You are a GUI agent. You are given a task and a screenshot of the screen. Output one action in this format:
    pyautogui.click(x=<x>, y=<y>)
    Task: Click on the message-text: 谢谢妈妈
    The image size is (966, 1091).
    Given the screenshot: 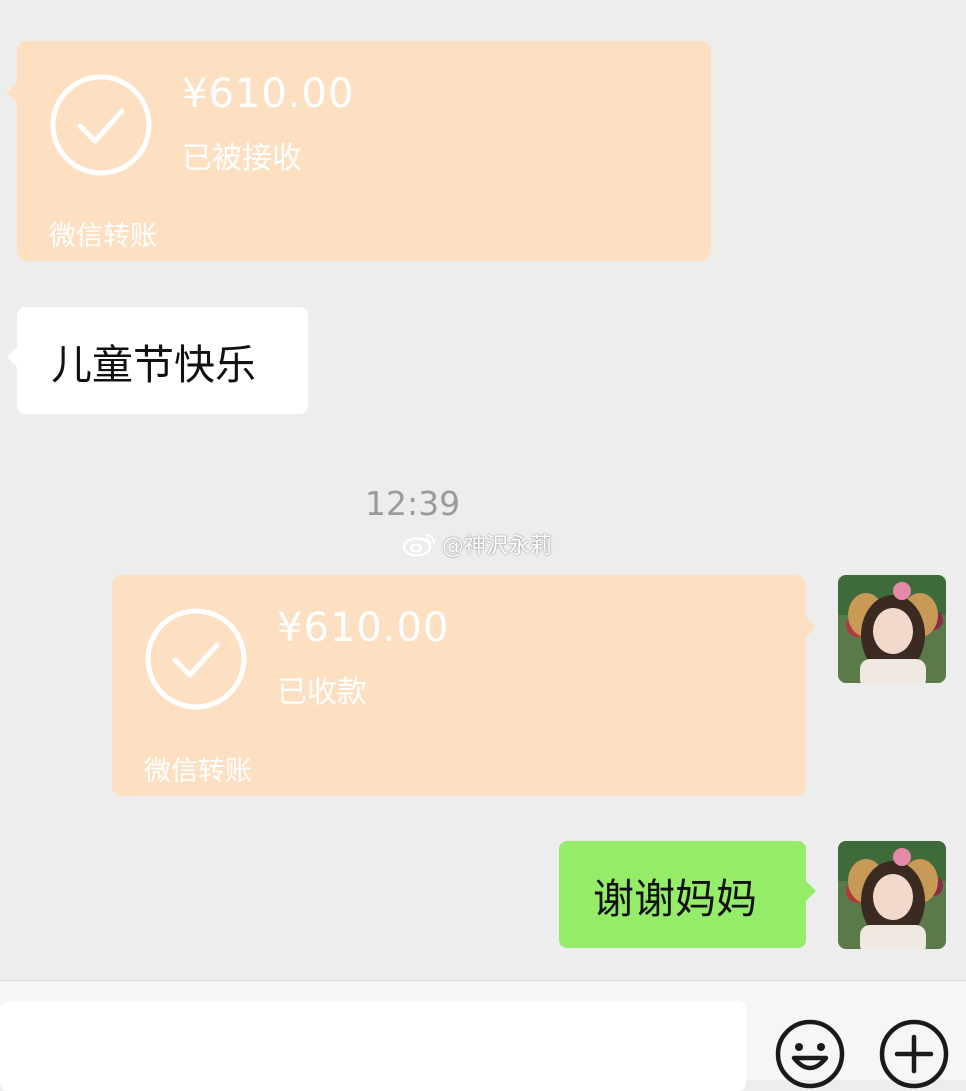 What is the action you would take?
    pyautogui.click(x=675, y=898)
    